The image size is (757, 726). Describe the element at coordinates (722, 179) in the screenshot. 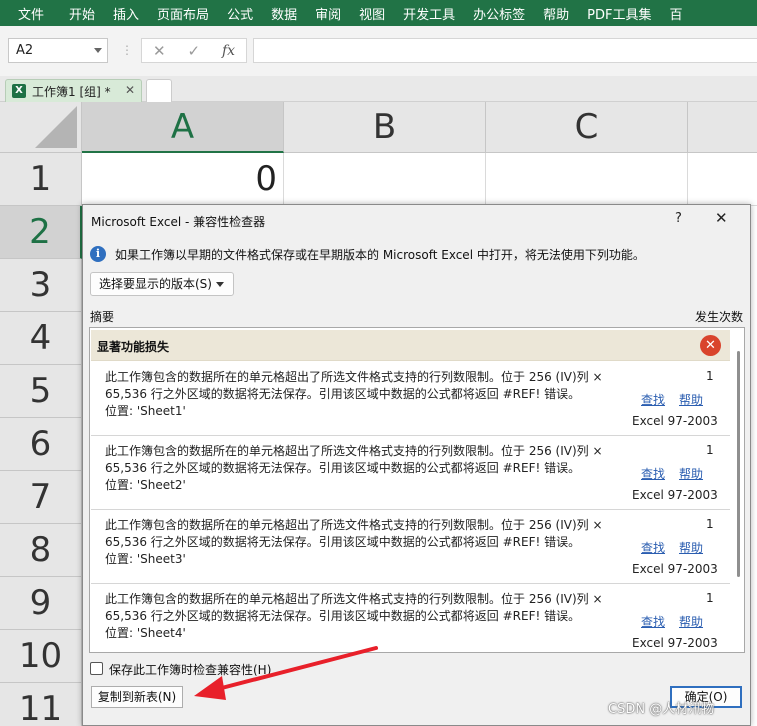

I see `cell-d1` at that location.